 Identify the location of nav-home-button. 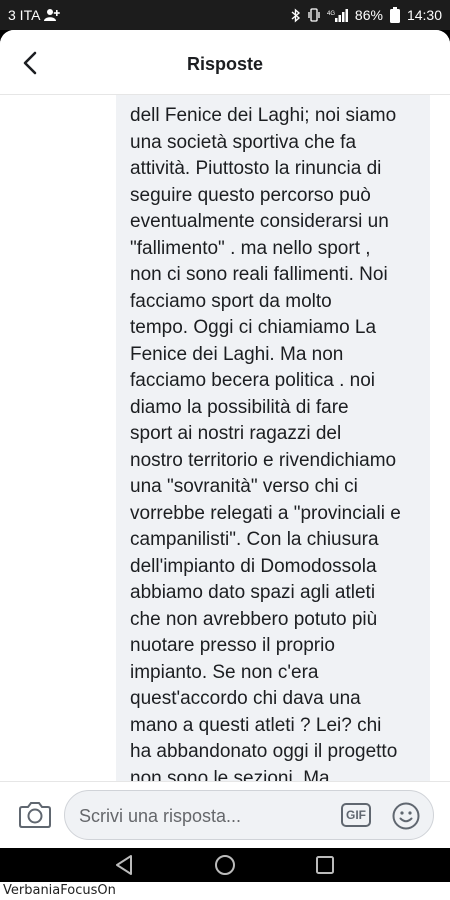
(225, 867).